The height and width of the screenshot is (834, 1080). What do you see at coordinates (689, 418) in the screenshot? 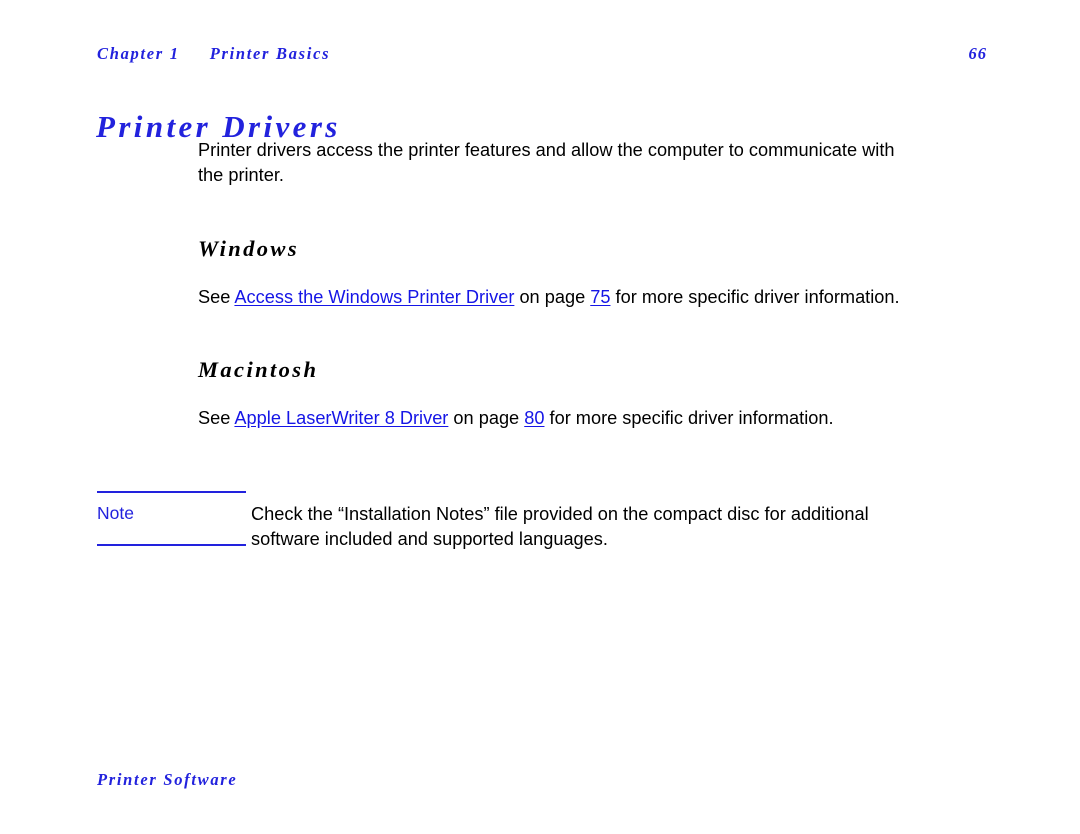
I see `macintosh-tail-text: for more specific driver information.` at bounding box center [689, 418].